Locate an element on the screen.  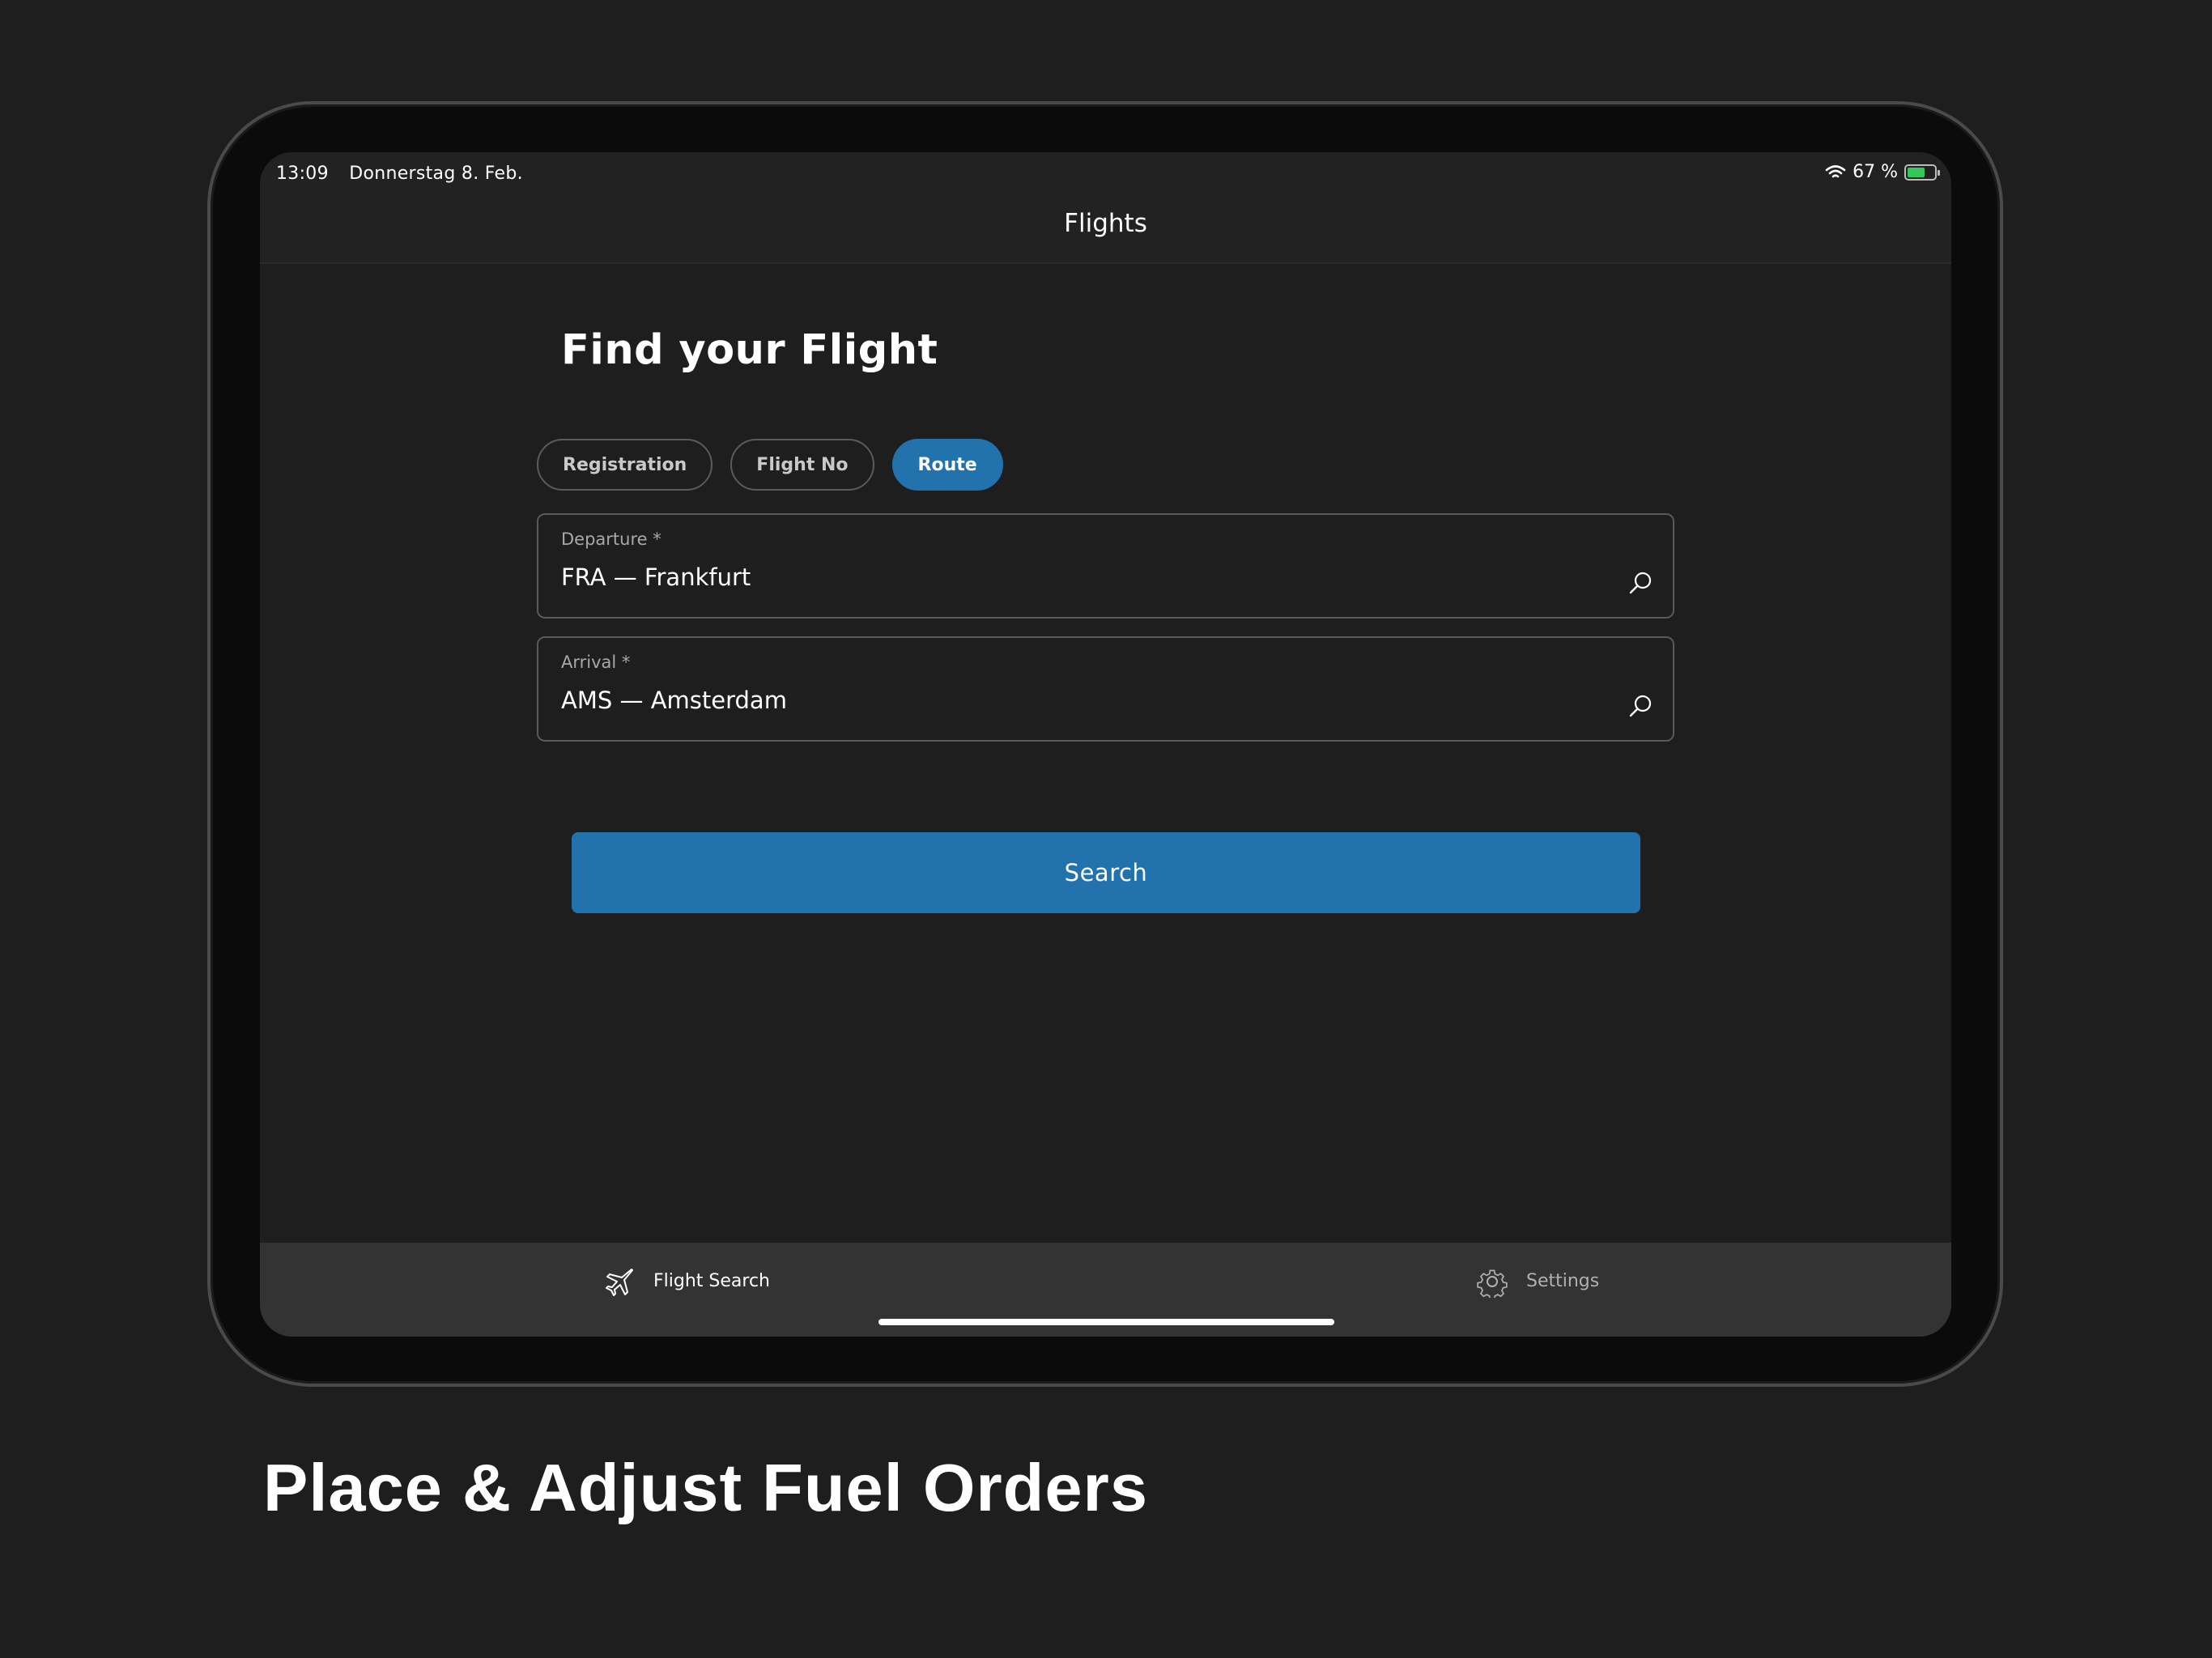
segment-route: Route is located at coordinates (947, 465).